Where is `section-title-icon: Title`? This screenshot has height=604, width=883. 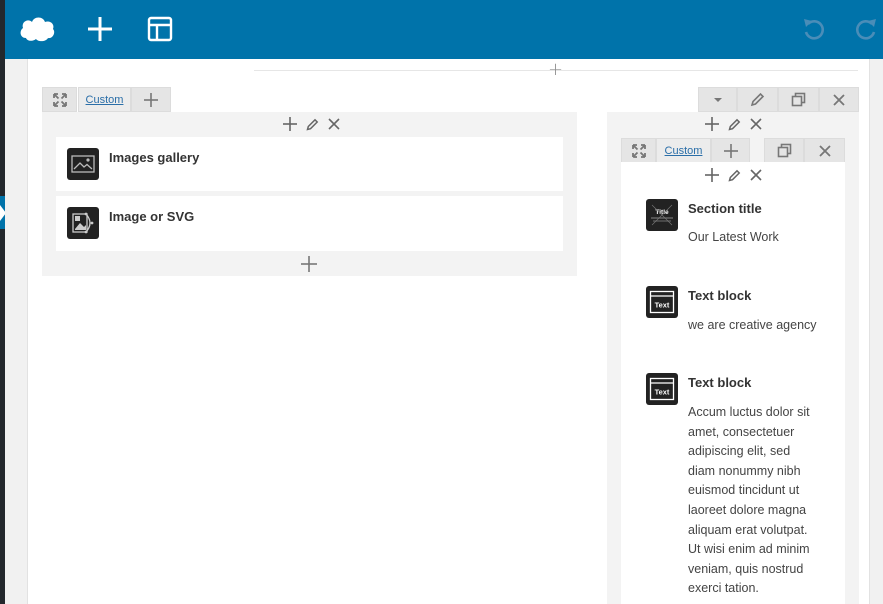
section-title-icon: Title is located at coordinates (662, 215).